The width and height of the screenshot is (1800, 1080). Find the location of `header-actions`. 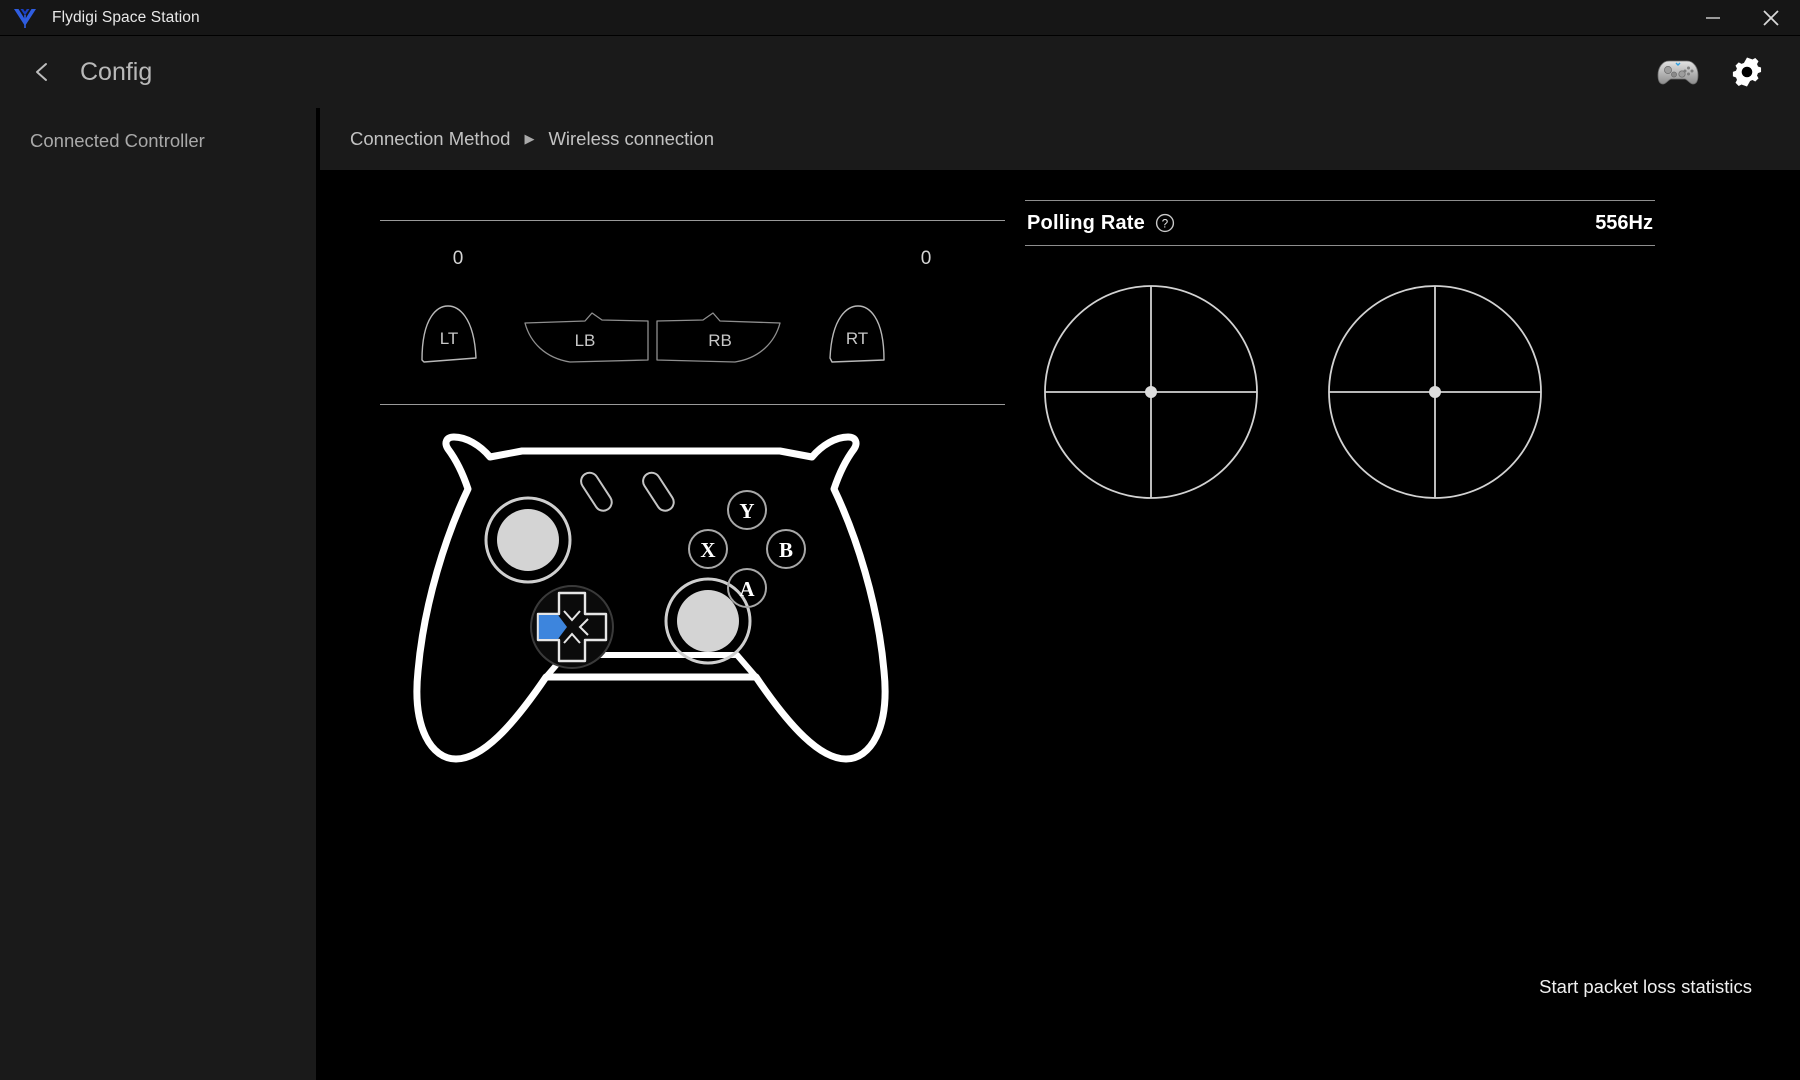

header-actions is located at coordinates (1710, 72).